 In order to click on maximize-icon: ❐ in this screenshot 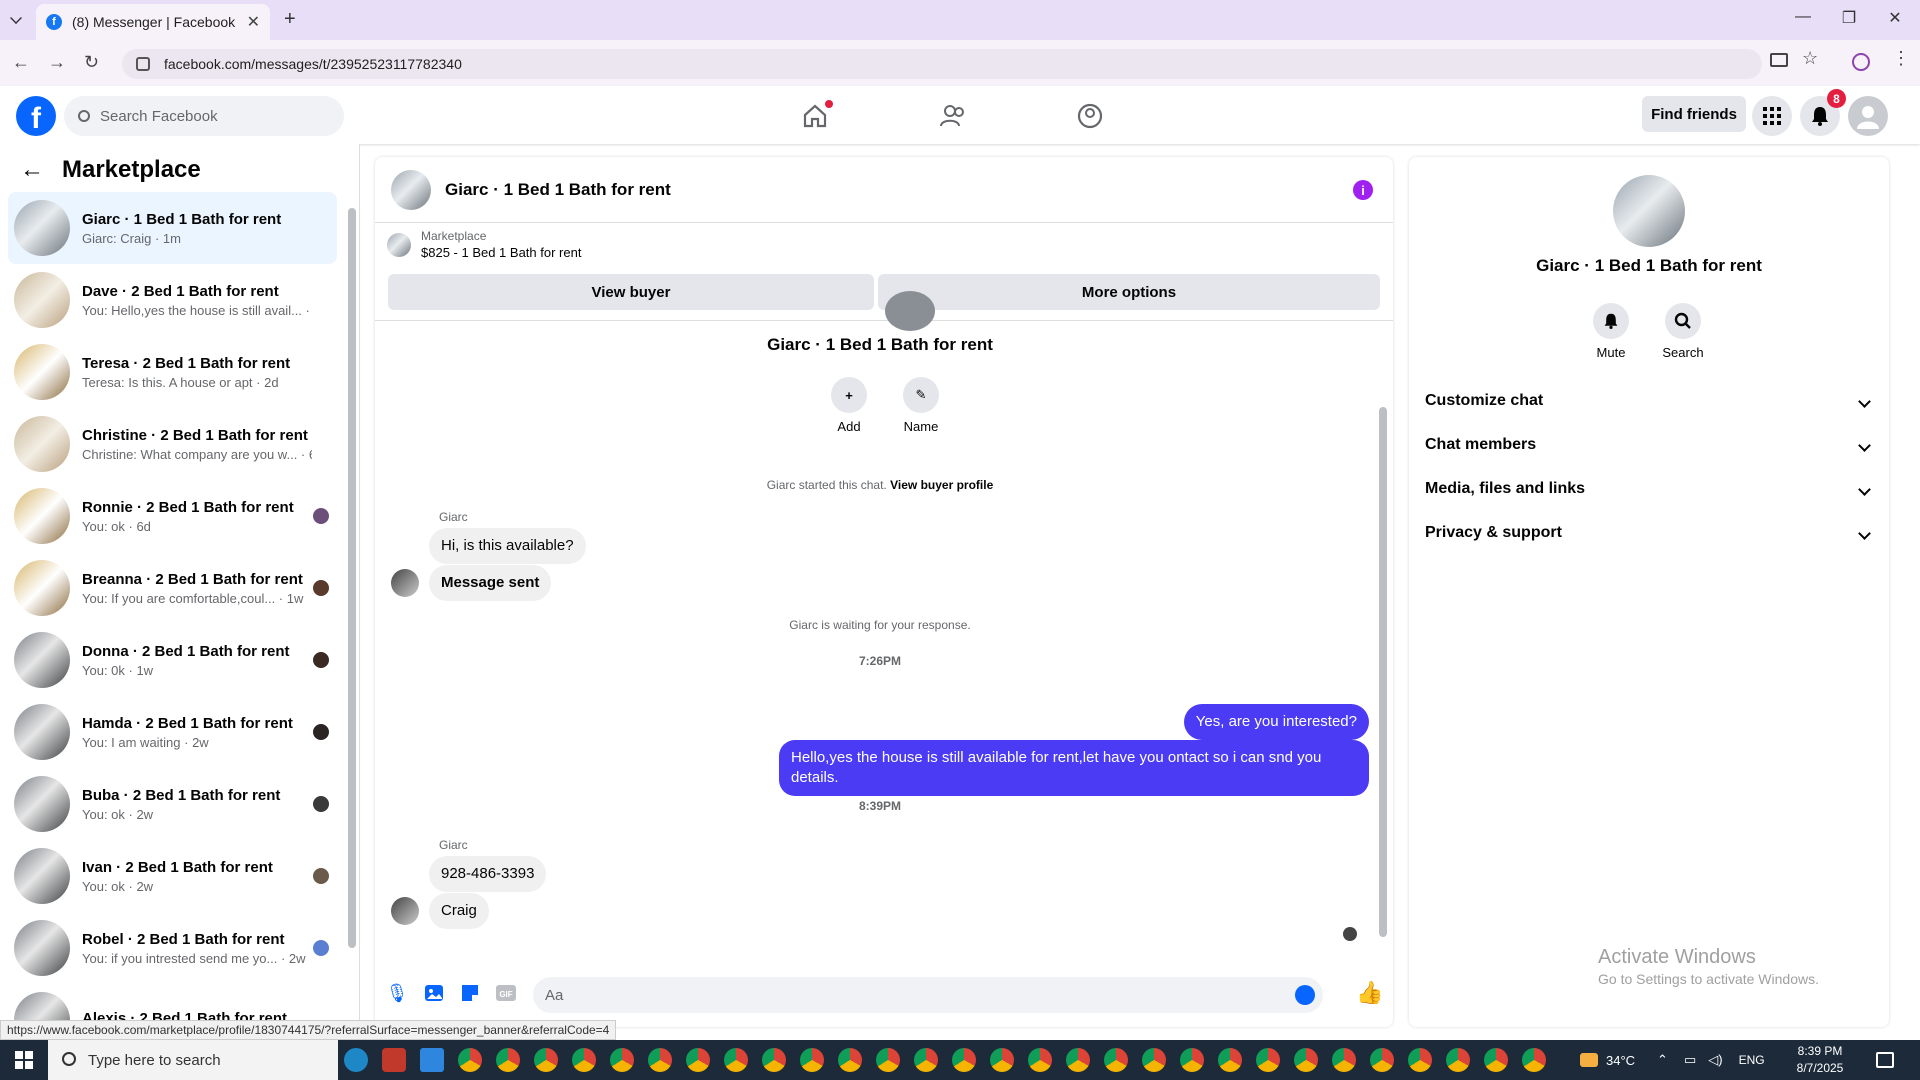, I will do `click(1849, 18)`.